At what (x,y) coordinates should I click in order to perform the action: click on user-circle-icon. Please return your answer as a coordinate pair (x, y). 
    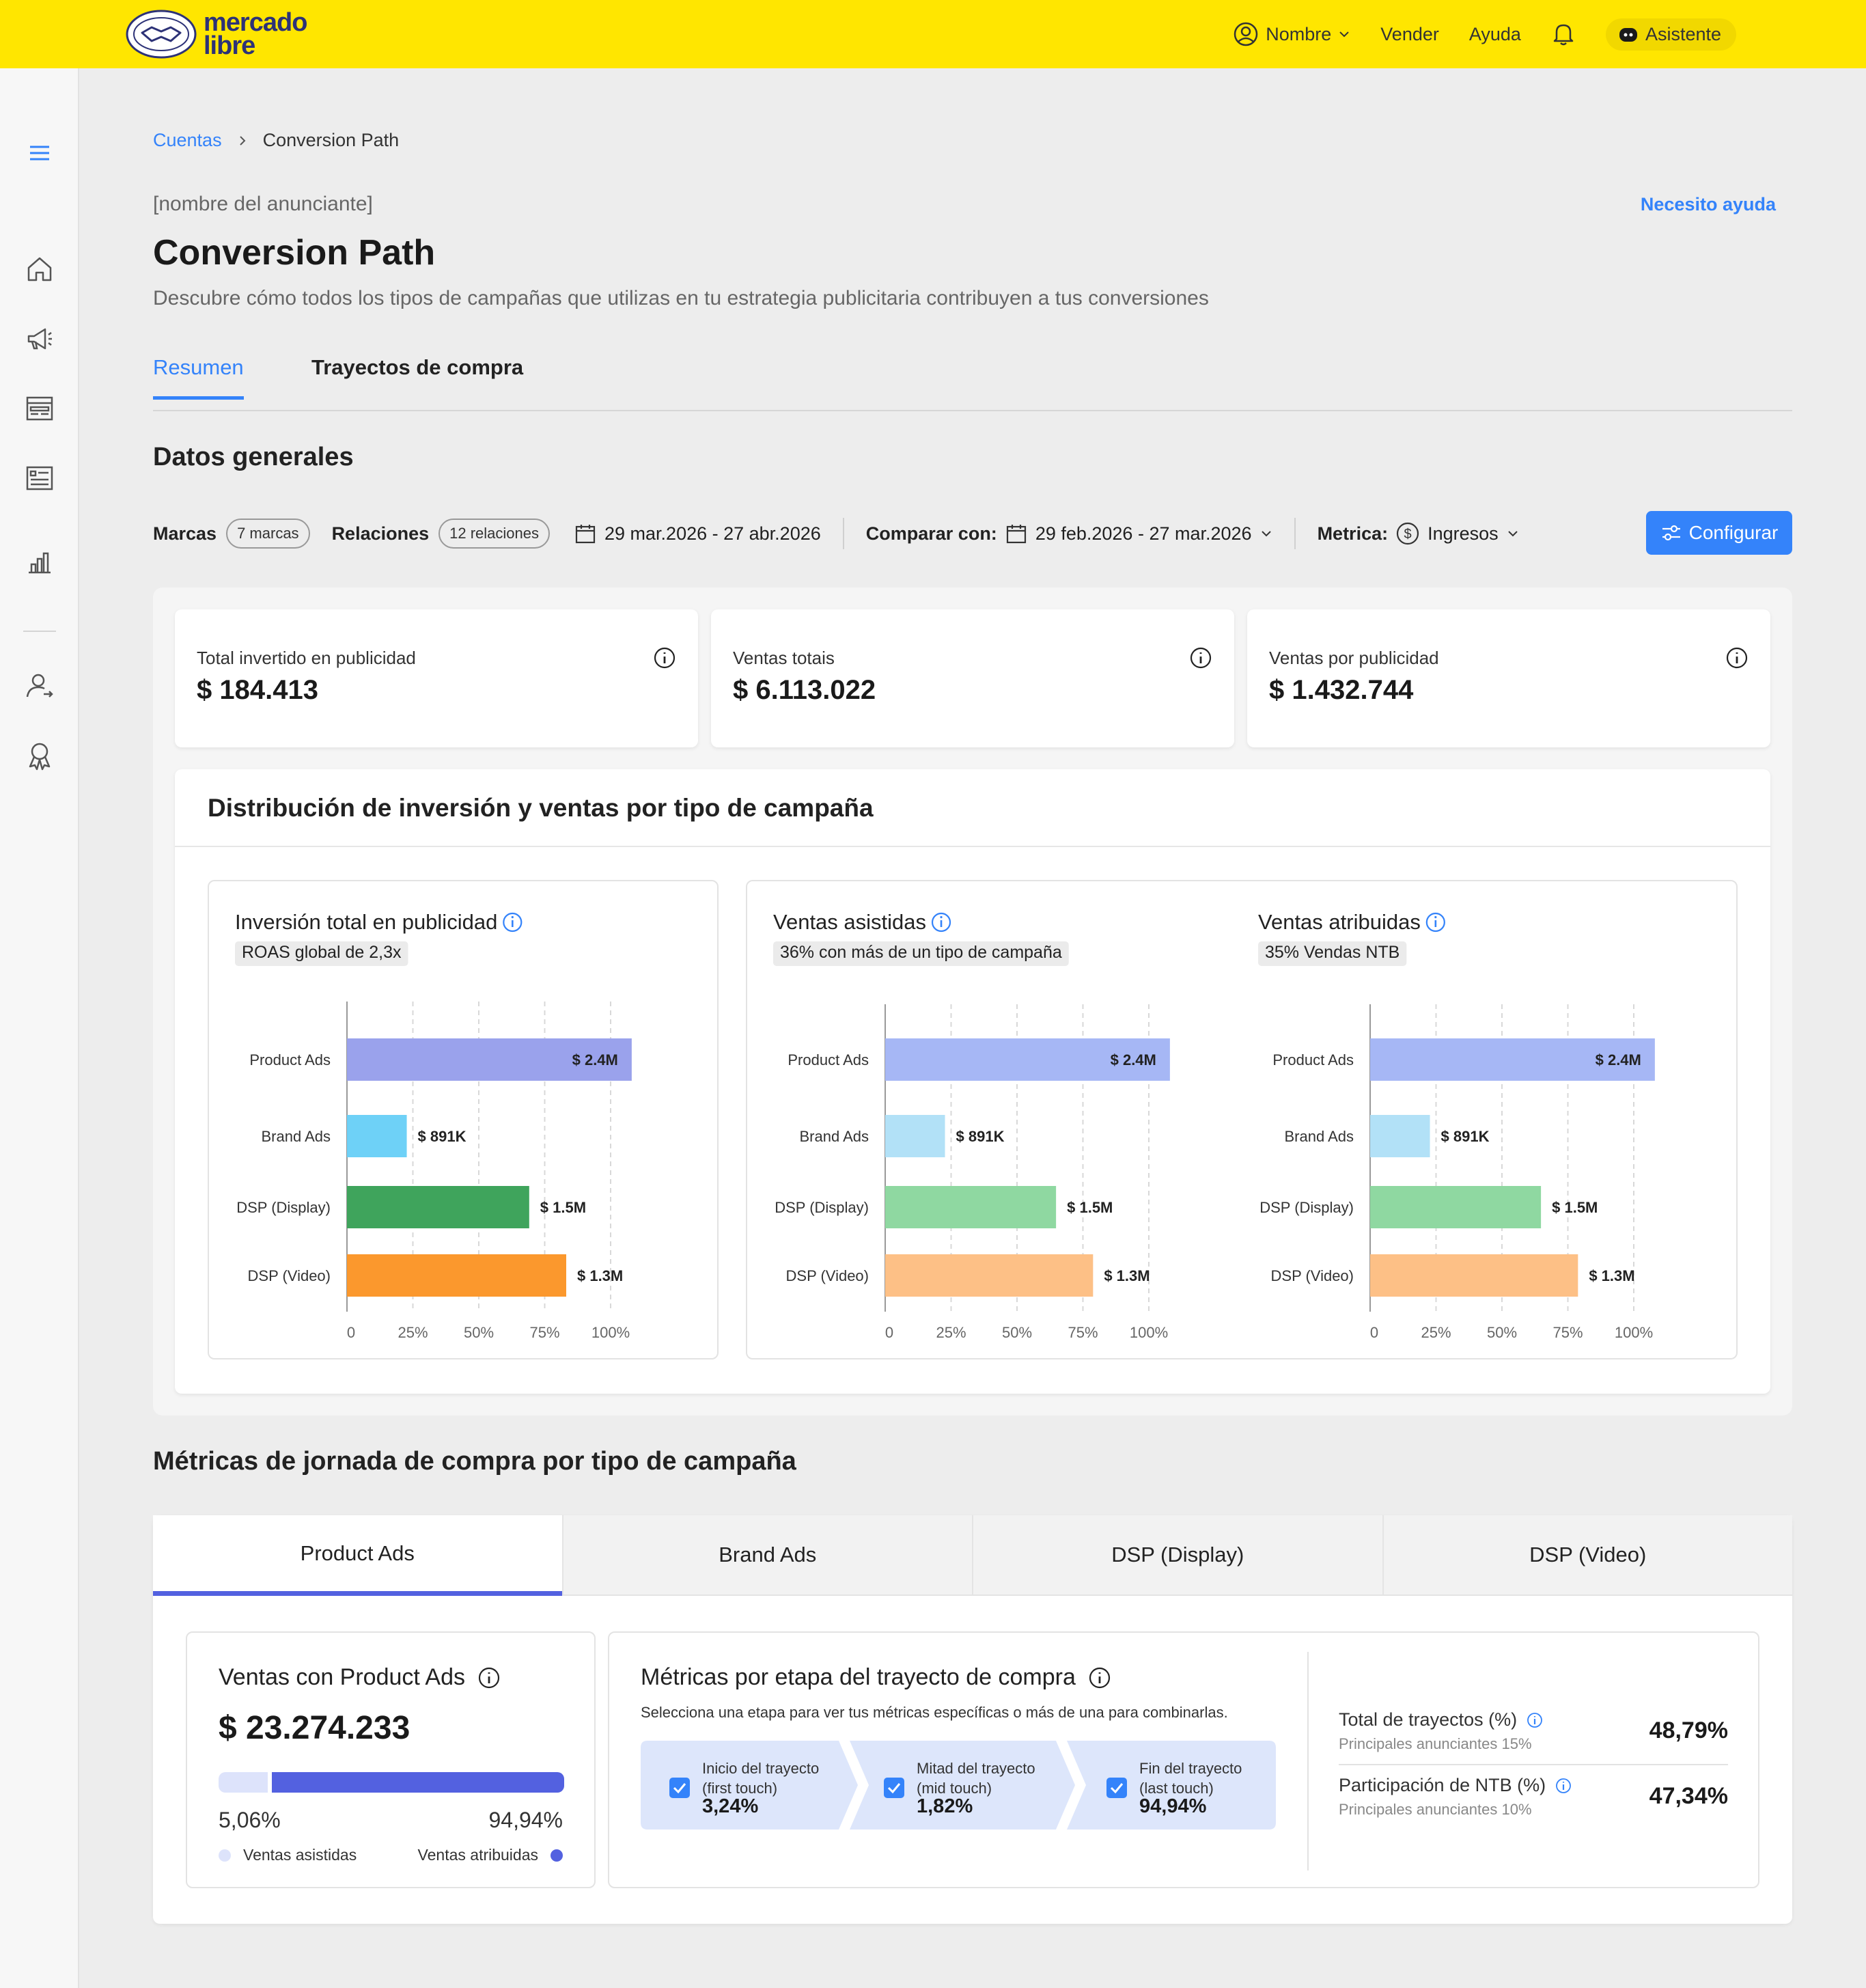
    Looking at the image, I should click on (1246, 34).